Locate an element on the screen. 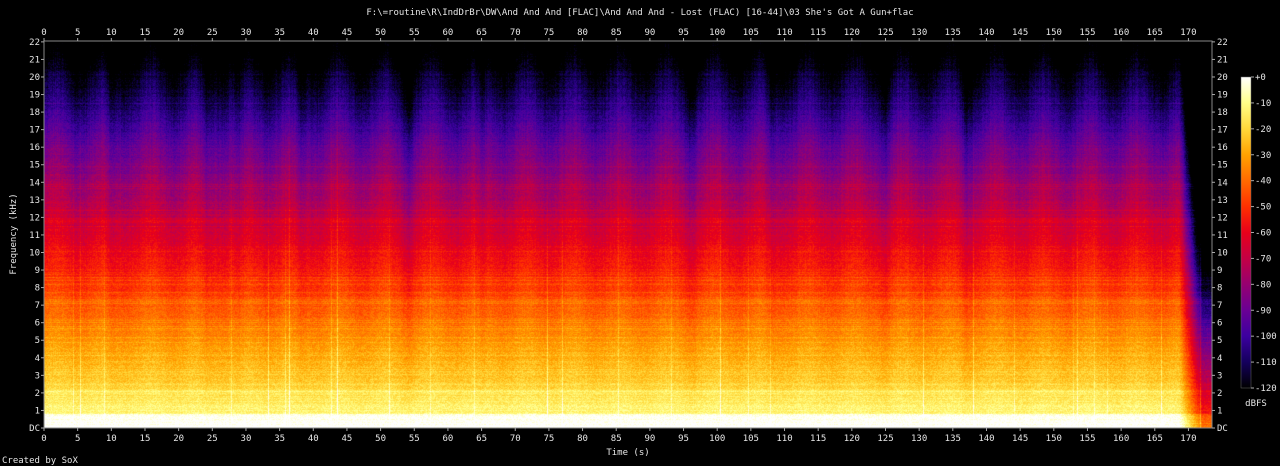  x-tick-label-bottom: 170 is located at coordinates (1188, 439).